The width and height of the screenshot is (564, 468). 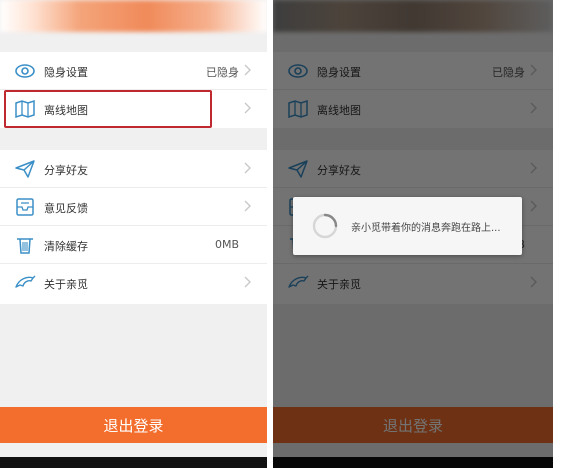 I want to click on settings-row-share: 分享好友, so click(x=133, y=169).